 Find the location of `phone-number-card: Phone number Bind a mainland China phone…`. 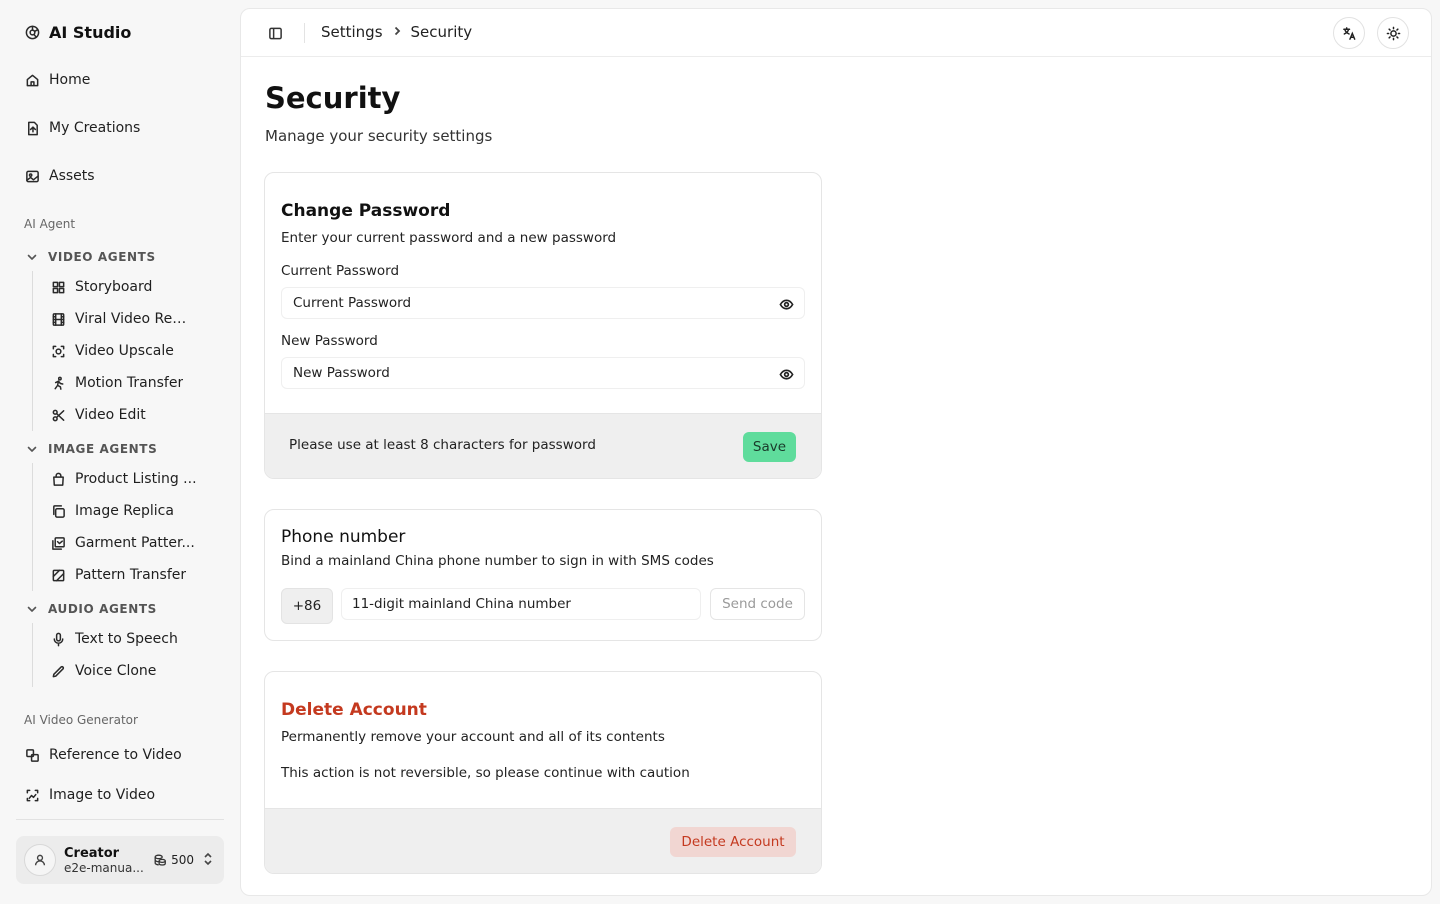

phone-number-card: Phone number Bind a mainland China phone… is located at coordinates (543, 575).